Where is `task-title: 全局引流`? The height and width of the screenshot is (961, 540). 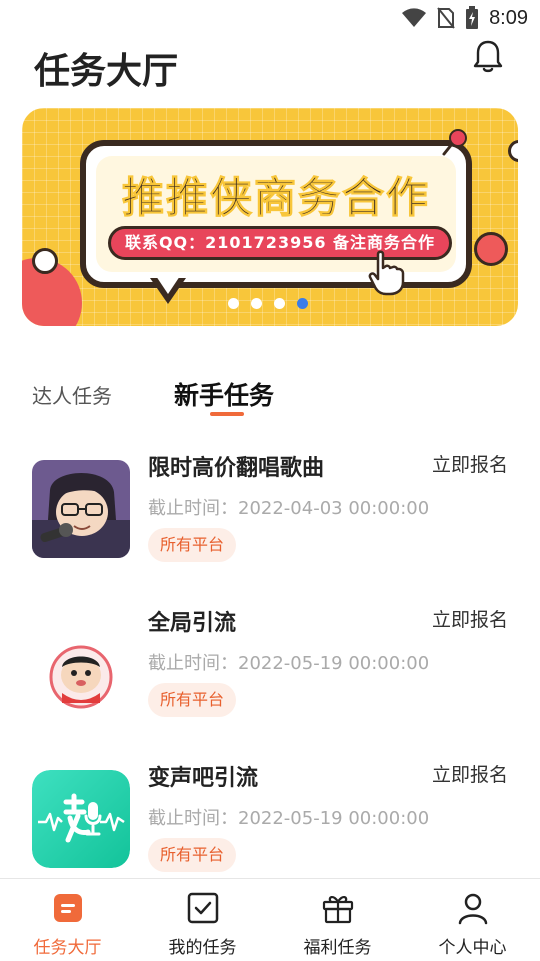 task-title: 全局引流 is located at coordinates (192, 623).